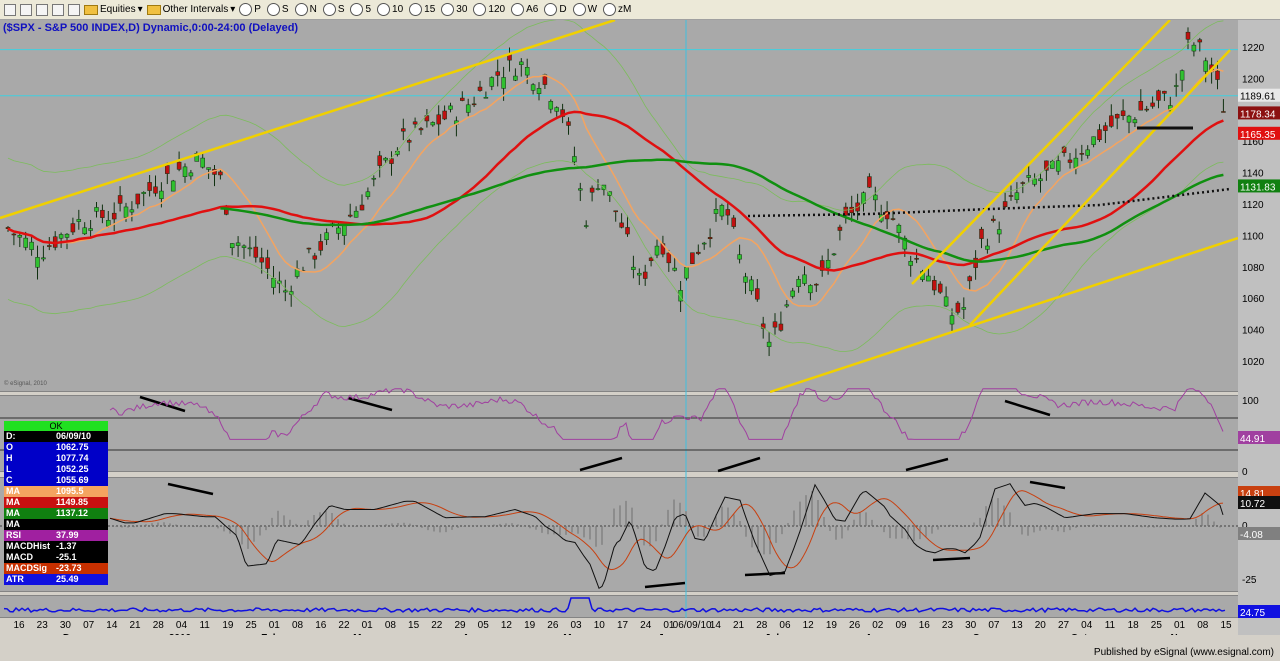 The height and width of the screenshot is (661, 1280). I want to click on interval-button: zM, so click(617, 10).